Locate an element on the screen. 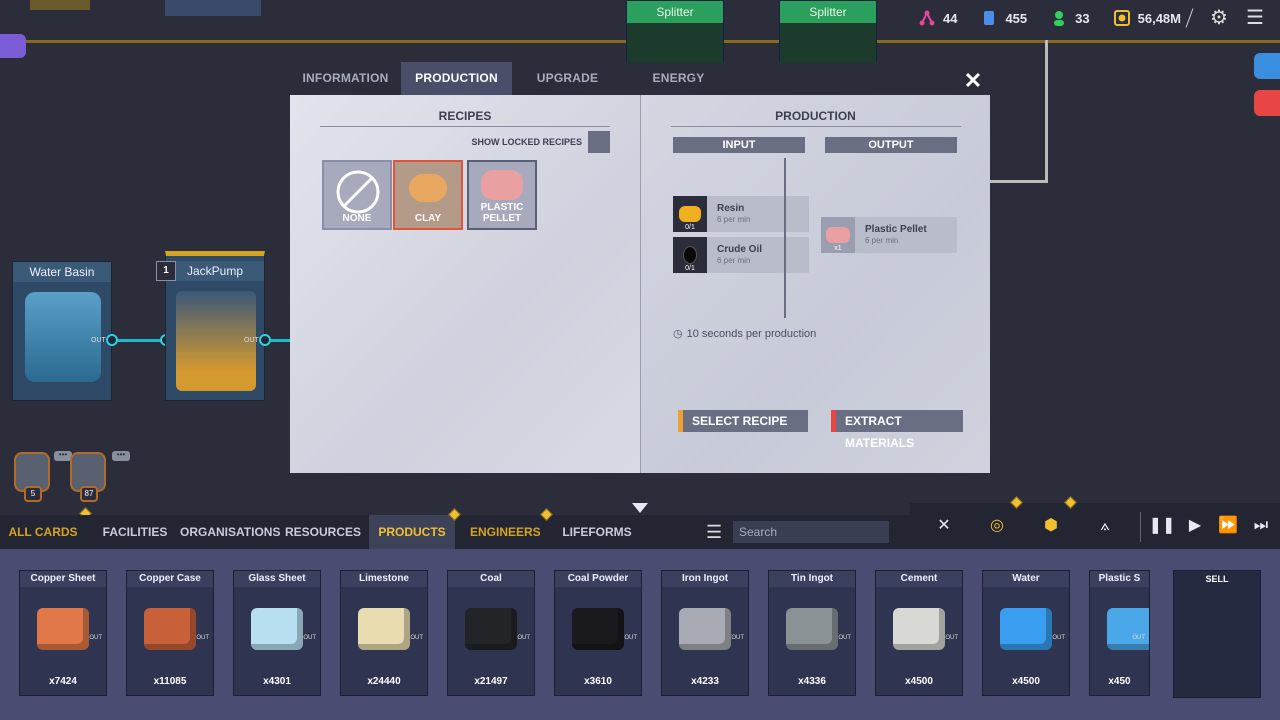 The image size is (1280, 720). coin-icon is located at coordinates (1121, 18).